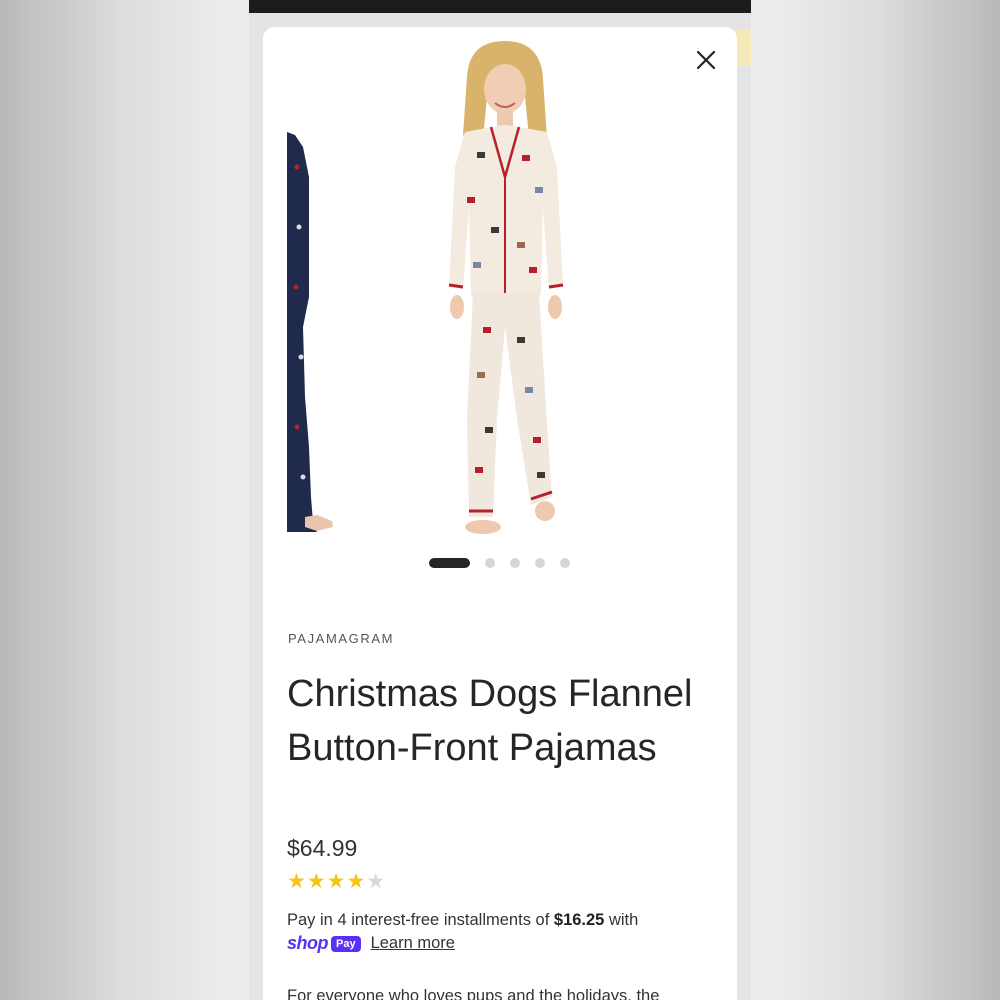 Image resolution: width=1000 pixels, height=1000 pixels. What do you see at coordinates (500, 6) in the screenshot?
I see `status-bar` at bounding box center [500, 6].